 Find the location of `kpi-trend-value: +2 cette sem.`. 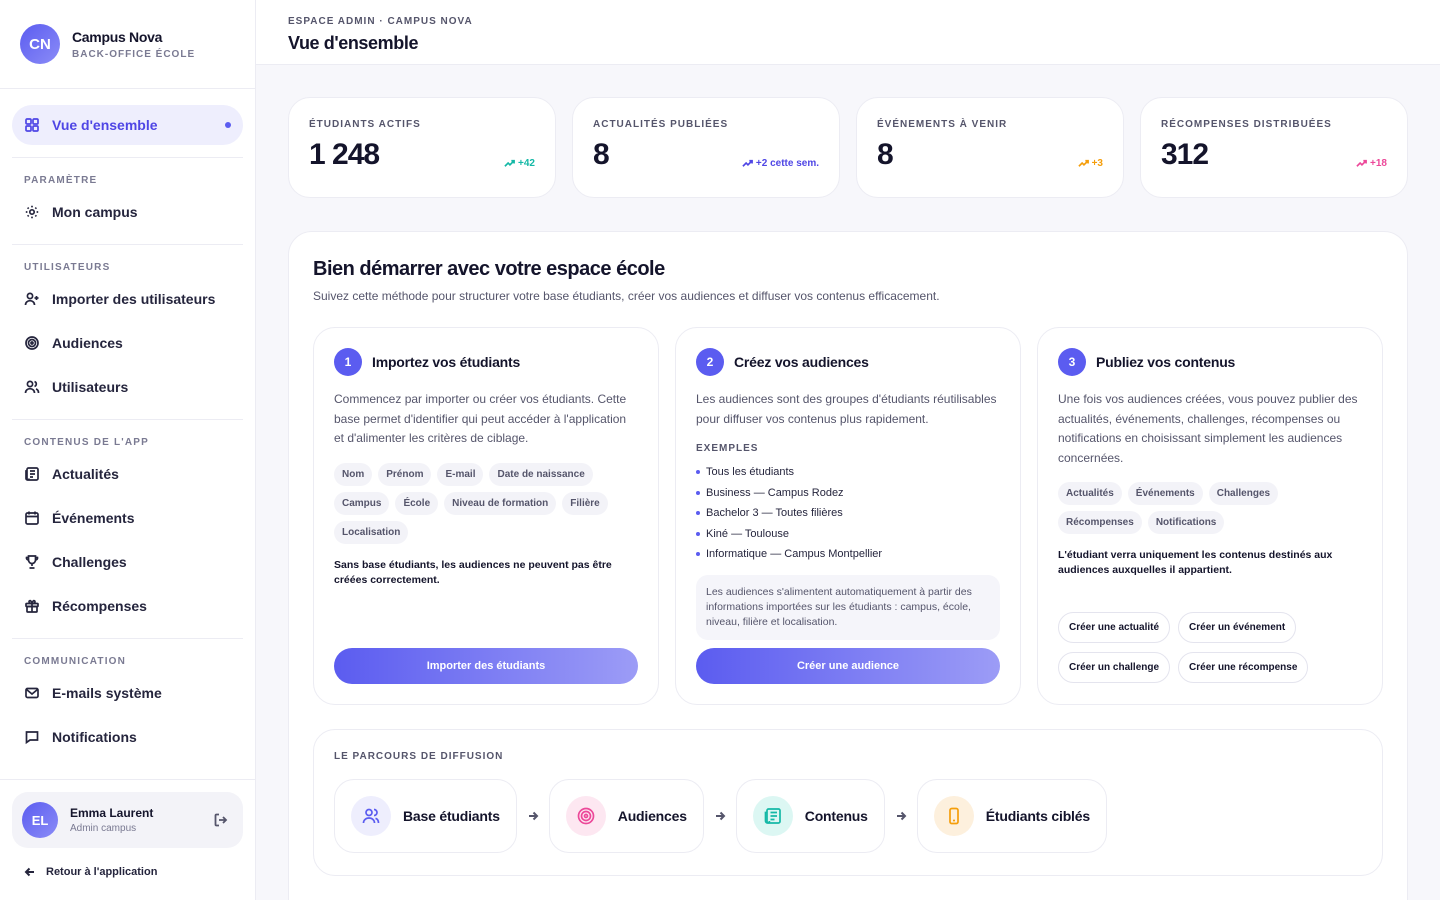

kpi-trend-value: +2 cette sem. is located at coordinates (787, 163).